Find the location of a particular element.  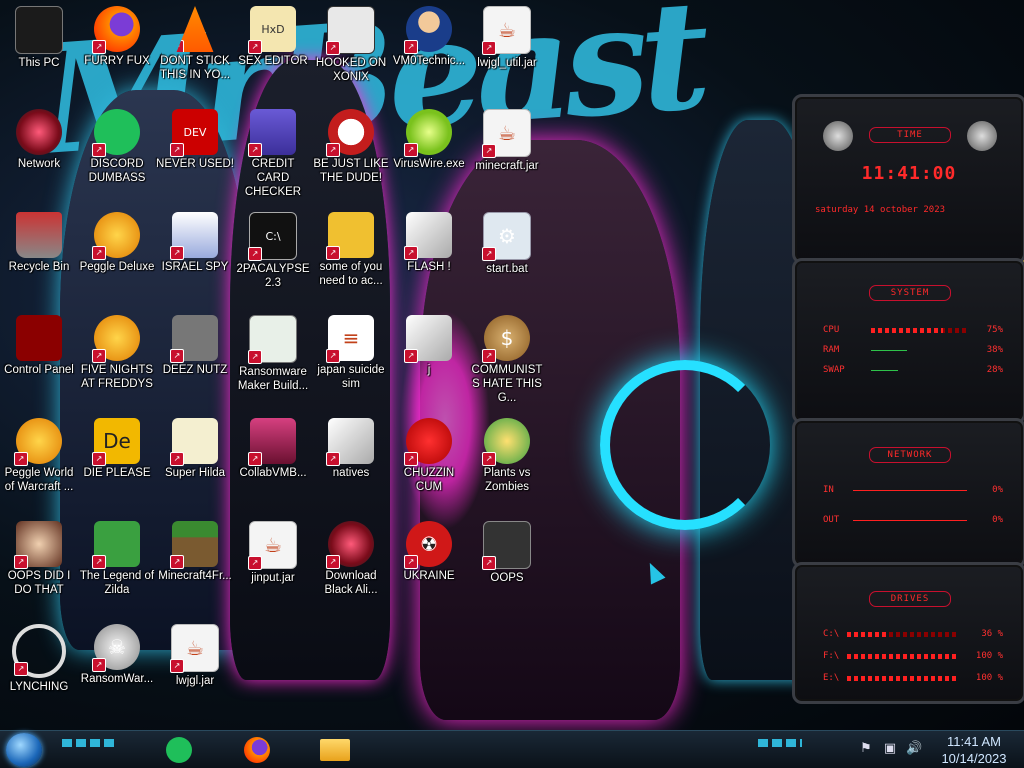

desktop-icon: ↗ natives is located at coordinates (351, 460).